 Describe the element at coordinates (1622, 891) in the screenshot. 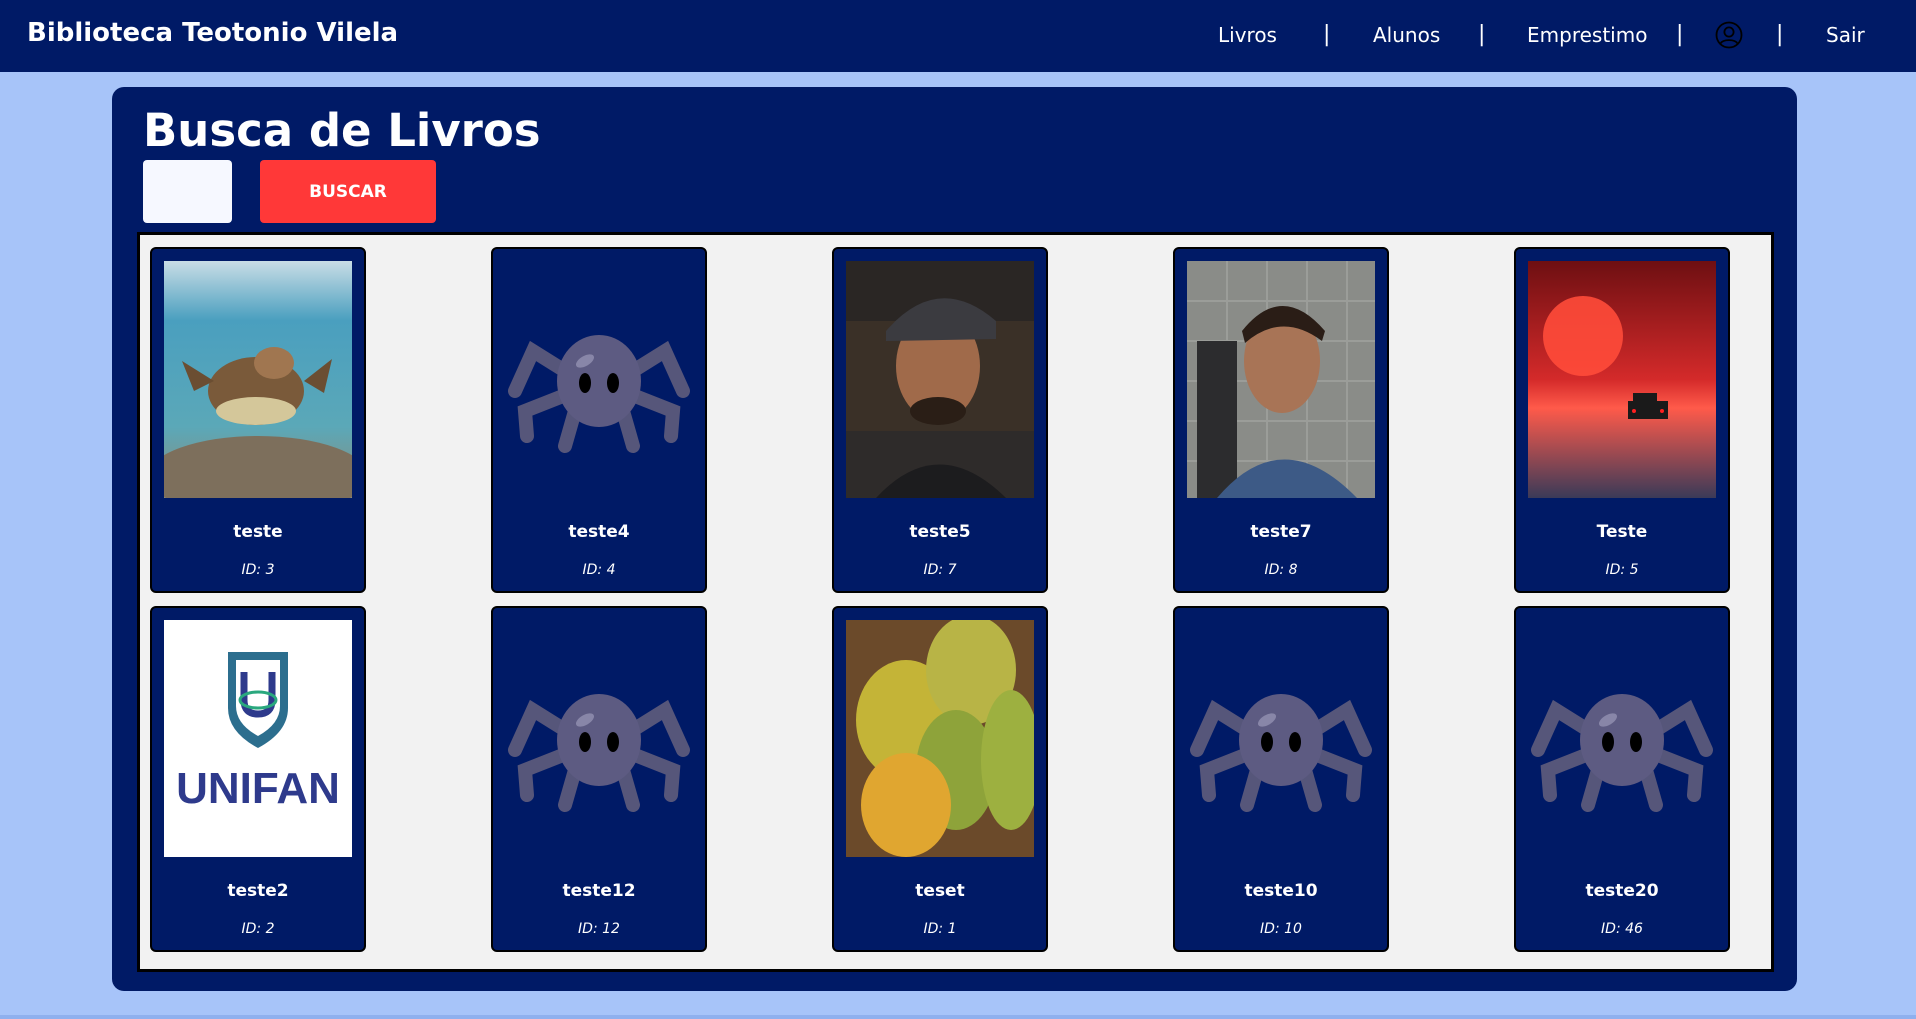

I see `book-title: teste20` at that location.